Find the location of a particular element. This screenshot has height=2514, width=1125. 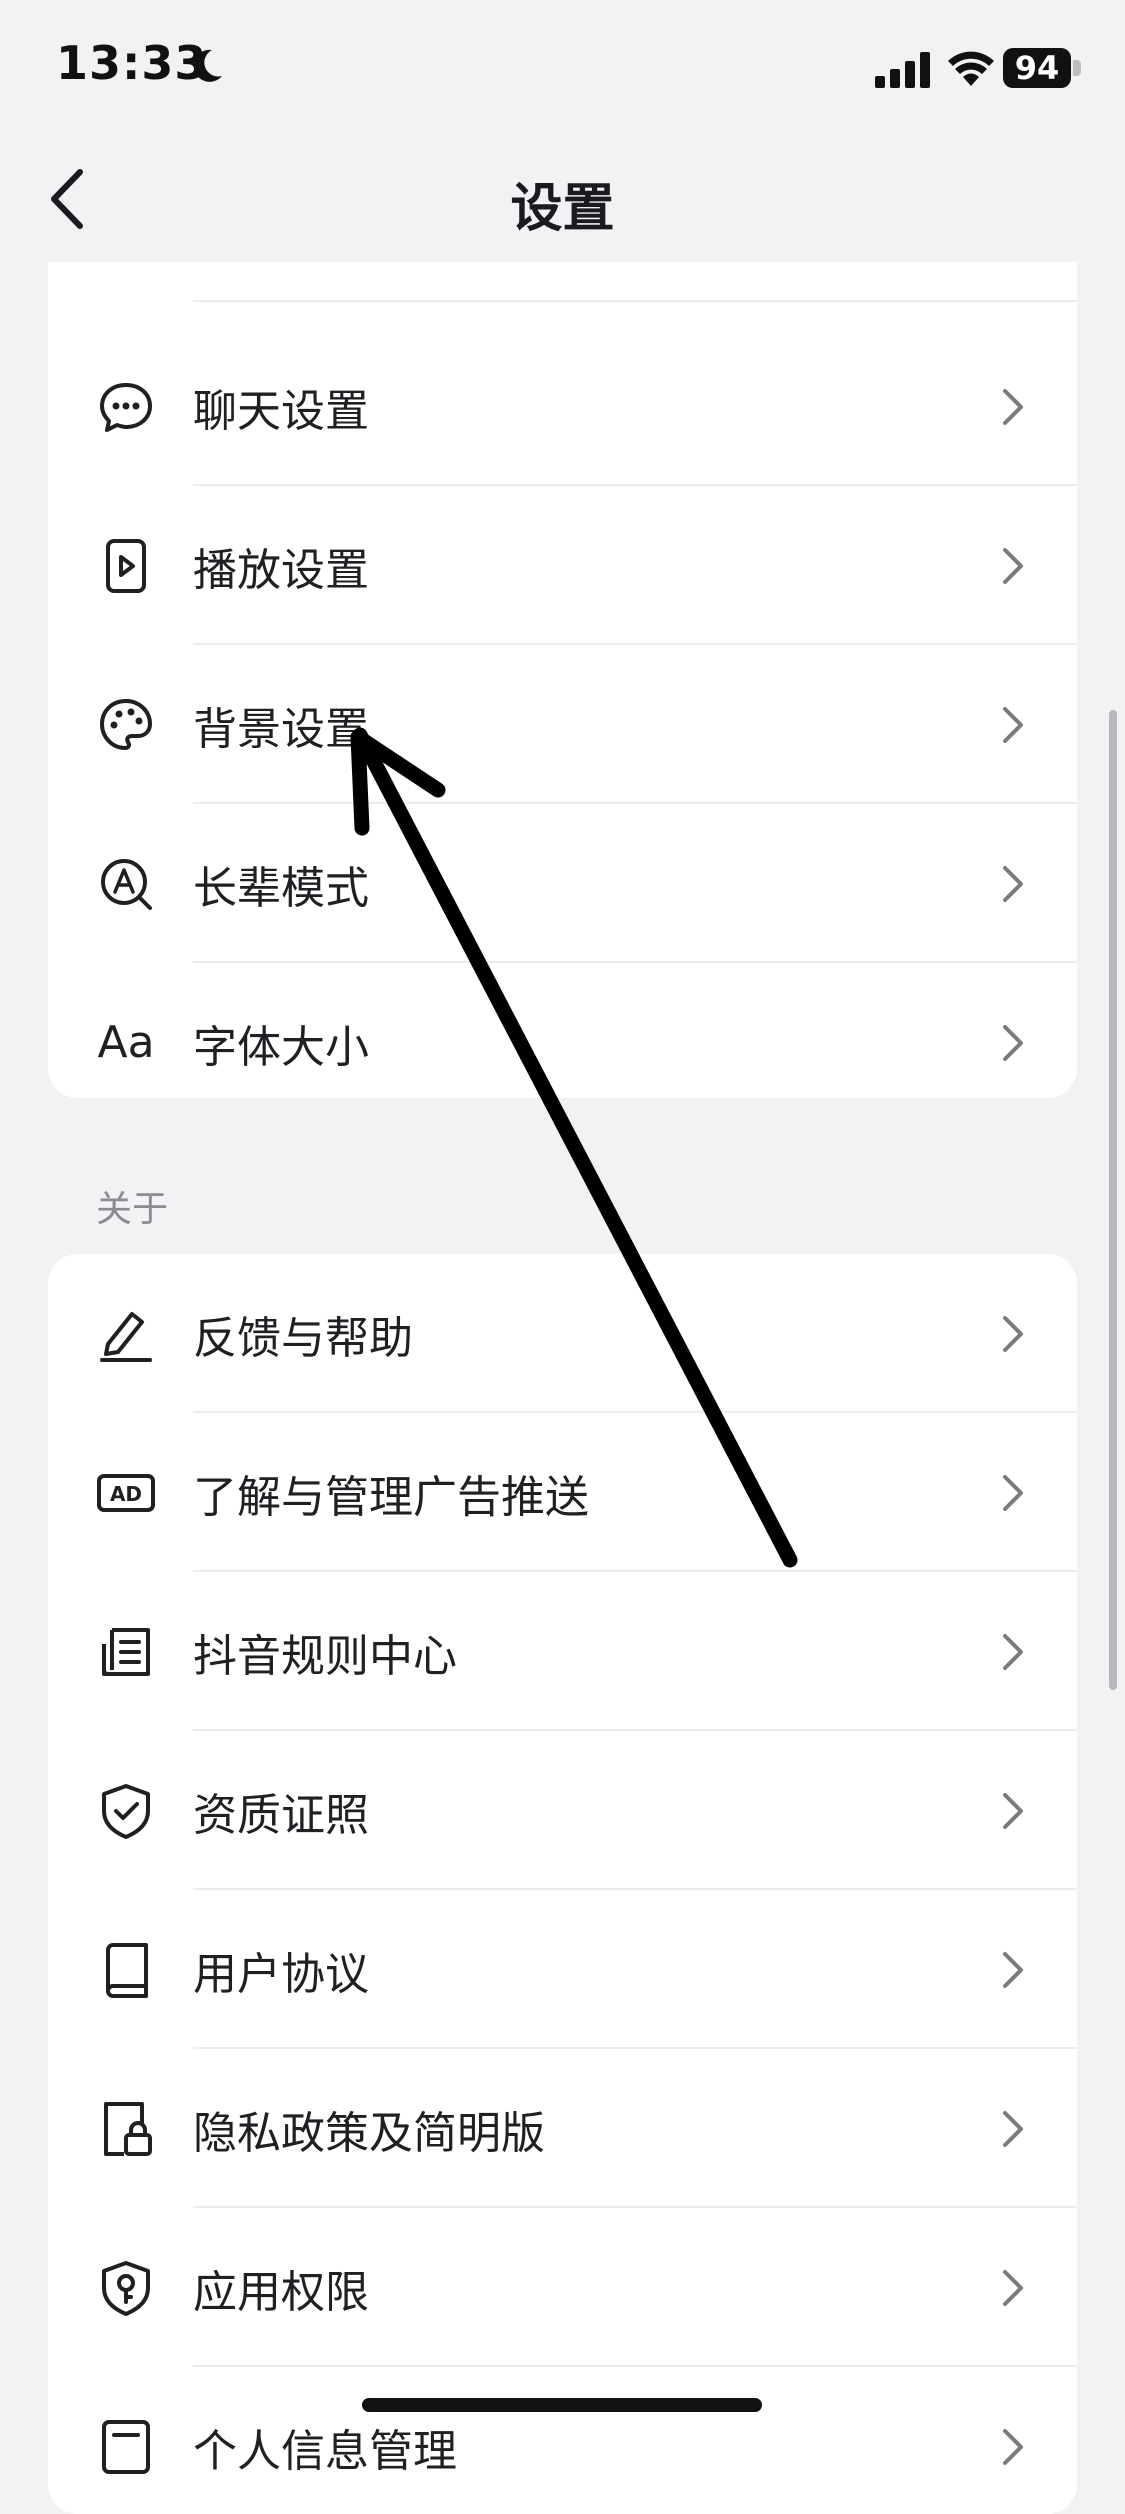

shield-key-icon is located at coordinates (126, 2288).